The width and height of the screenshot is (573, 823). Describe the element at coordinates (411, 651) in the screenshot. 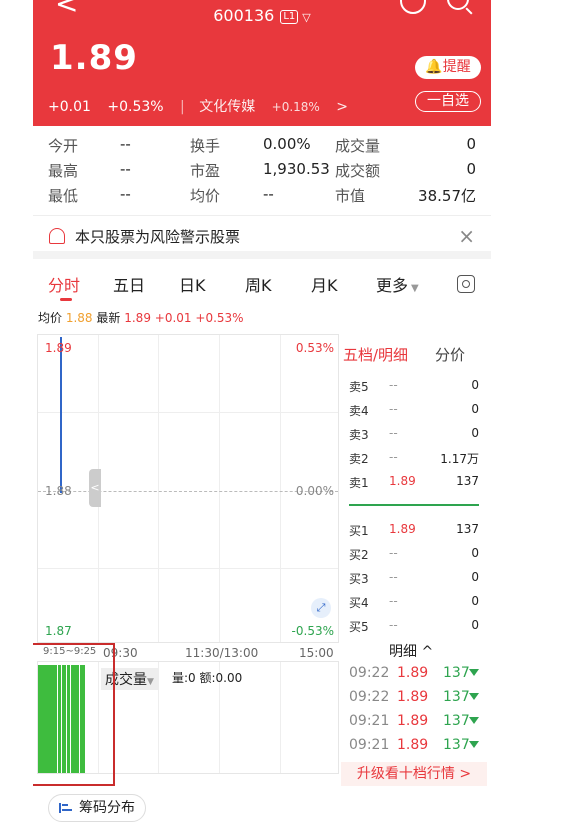

I see `trade-detail-toggle: 明细 ^` at that location.